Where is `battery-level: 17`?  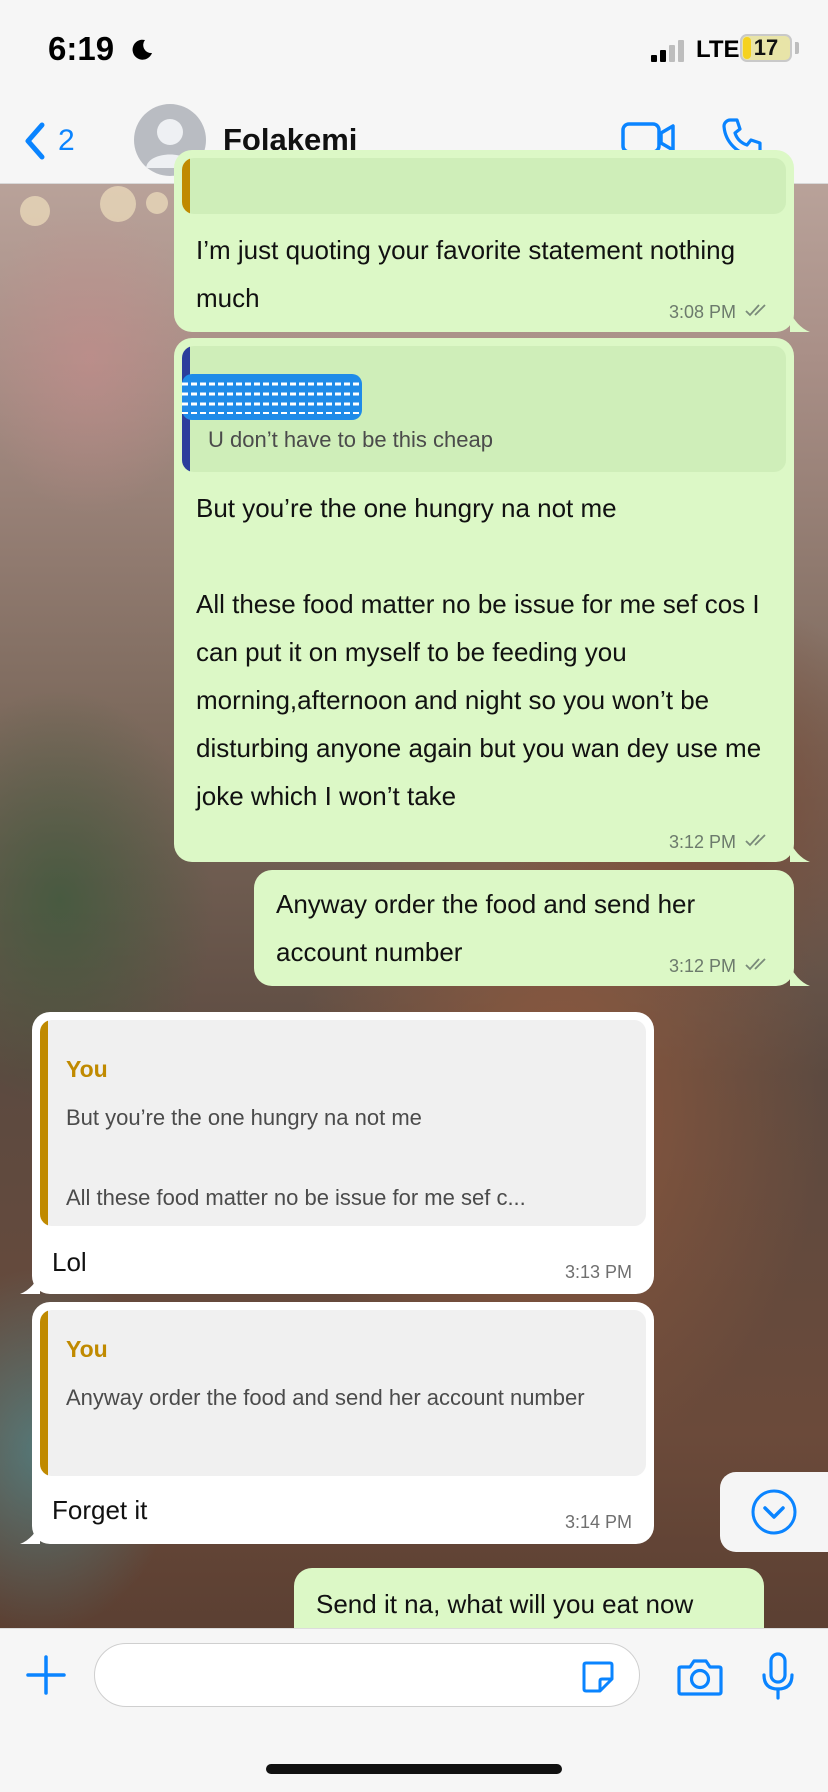 battery-level: 17 is located at coordinates (766, 47).